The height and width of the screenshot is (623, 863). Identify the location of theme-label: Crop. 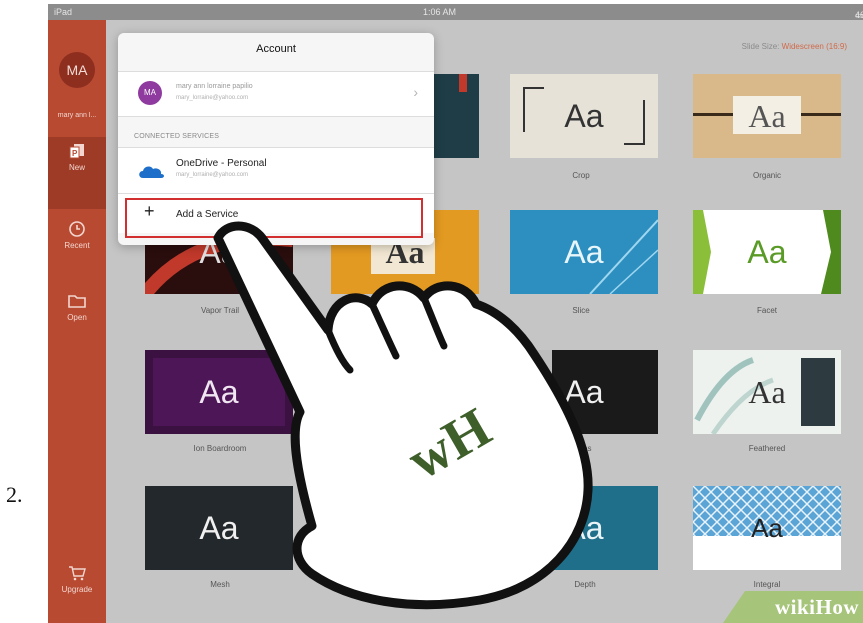
(581, 175).